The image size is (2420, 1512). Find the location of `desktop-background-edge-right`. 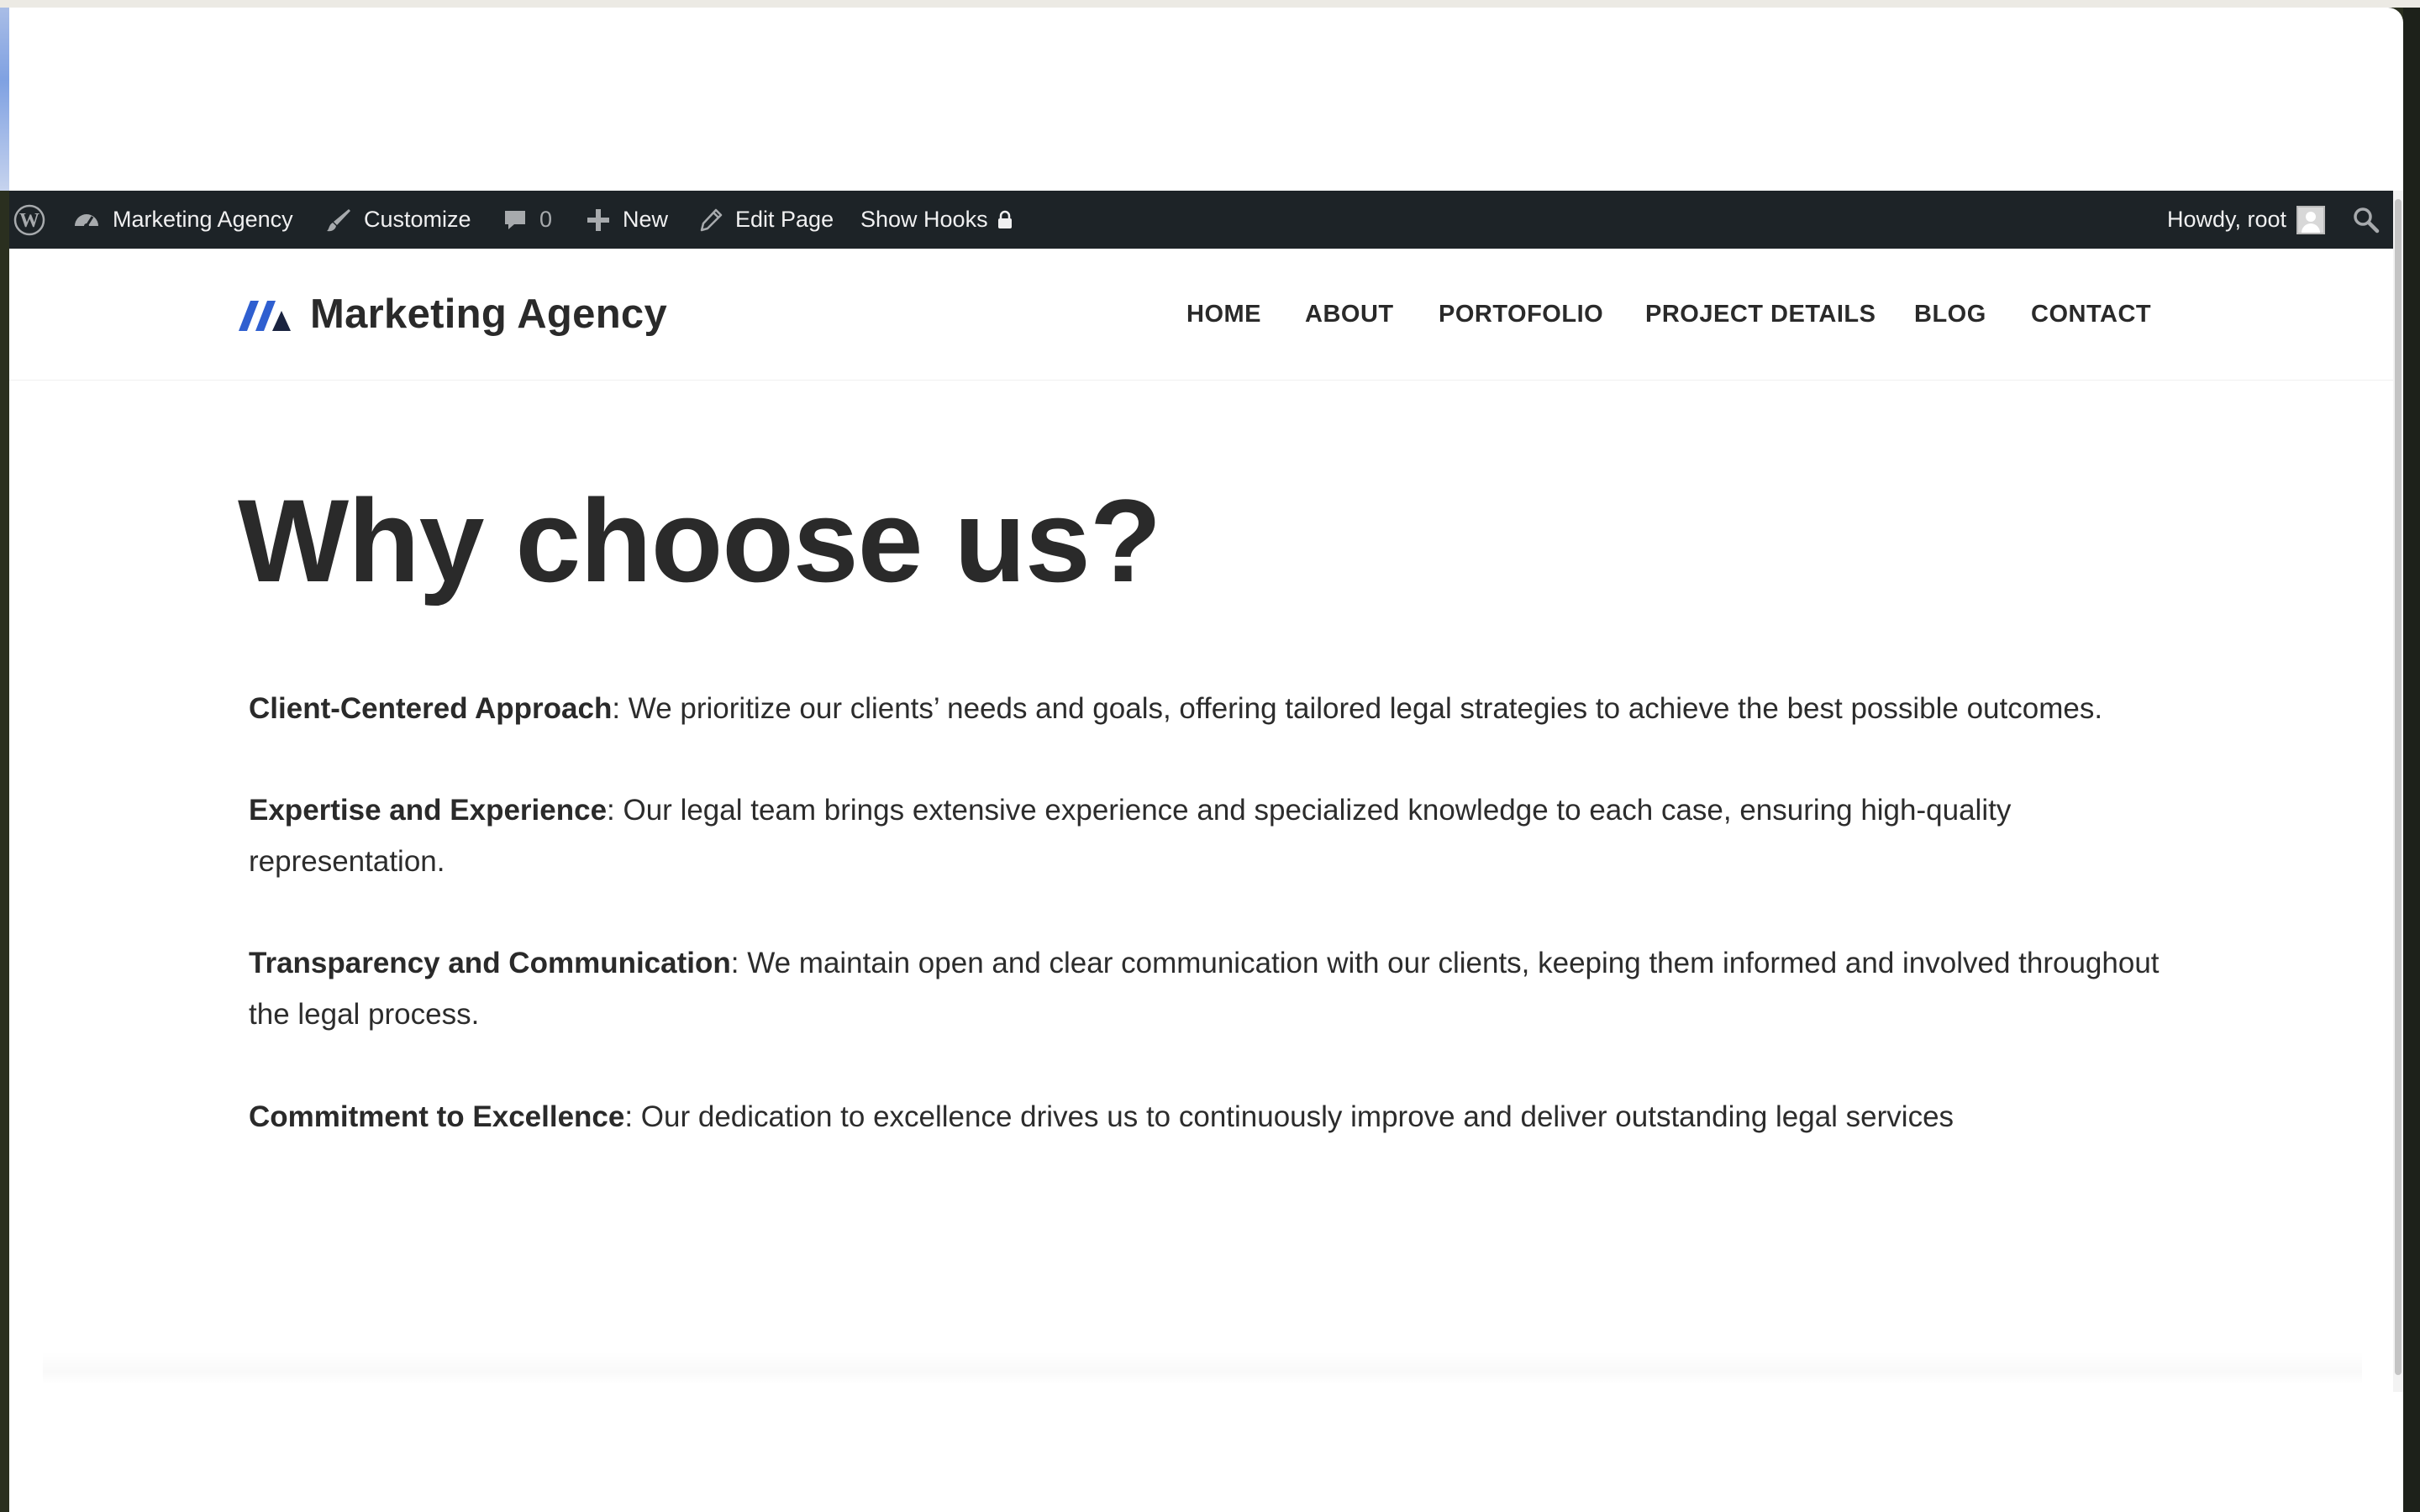

desktop-background-edge-right is located at coordinates (2411, 760).